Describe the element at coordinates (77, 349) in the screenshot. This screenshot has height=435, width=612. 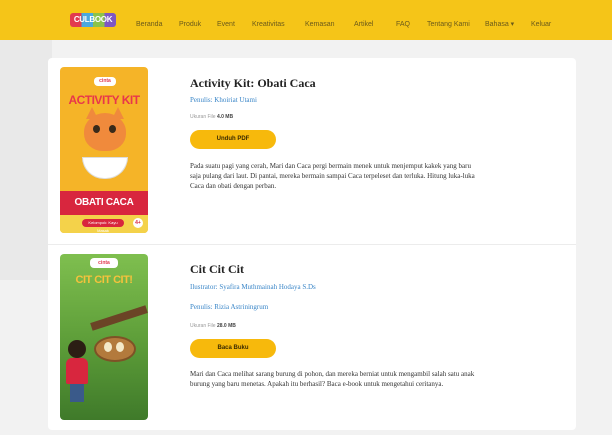
I see `kid-head-illustration` at that location.